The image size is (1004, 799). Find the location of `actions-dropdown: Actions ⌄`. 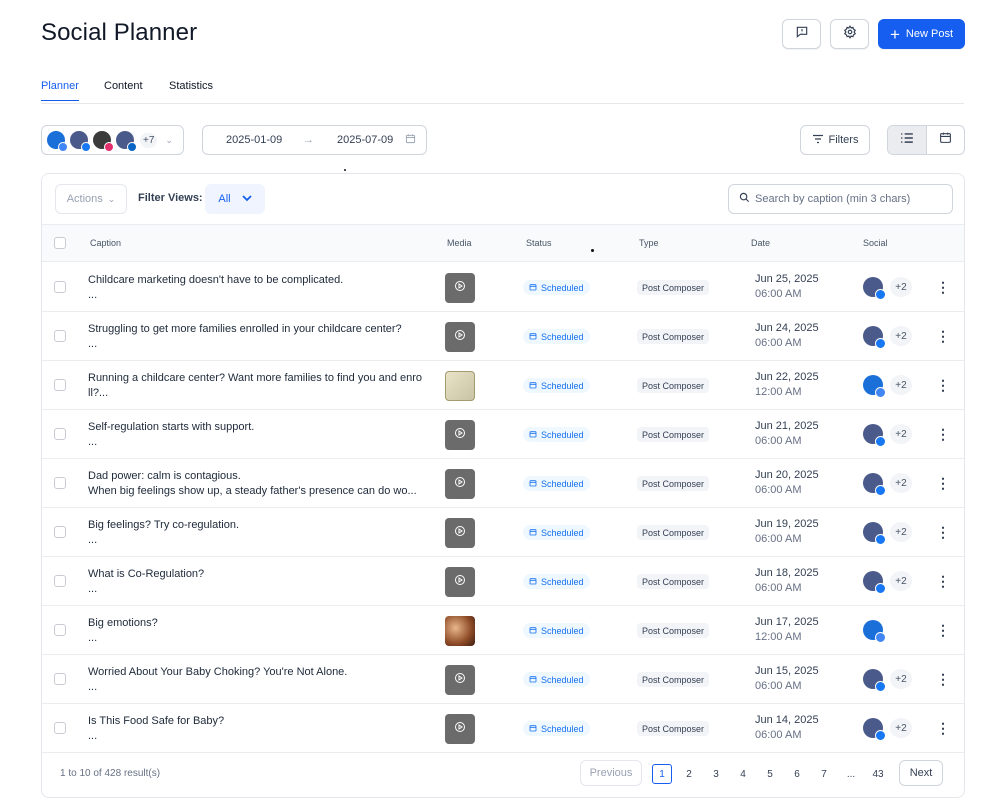

actions-dropdown: Actions ⌄ is located at coordinates (91, 199).